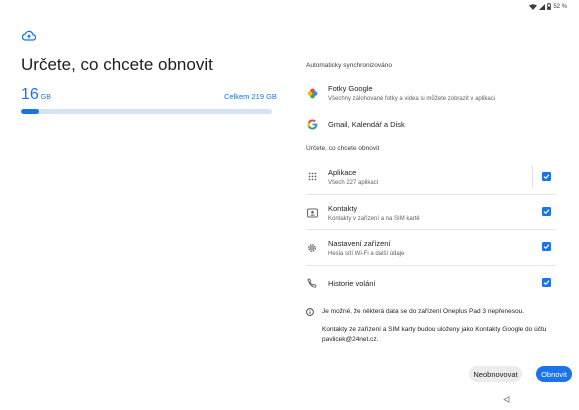 The height and width of the screenshot is (410, 579). Describe the element at coordinates (30, 94) in the screenshot. I see `used-storage-value: 16` at that location.